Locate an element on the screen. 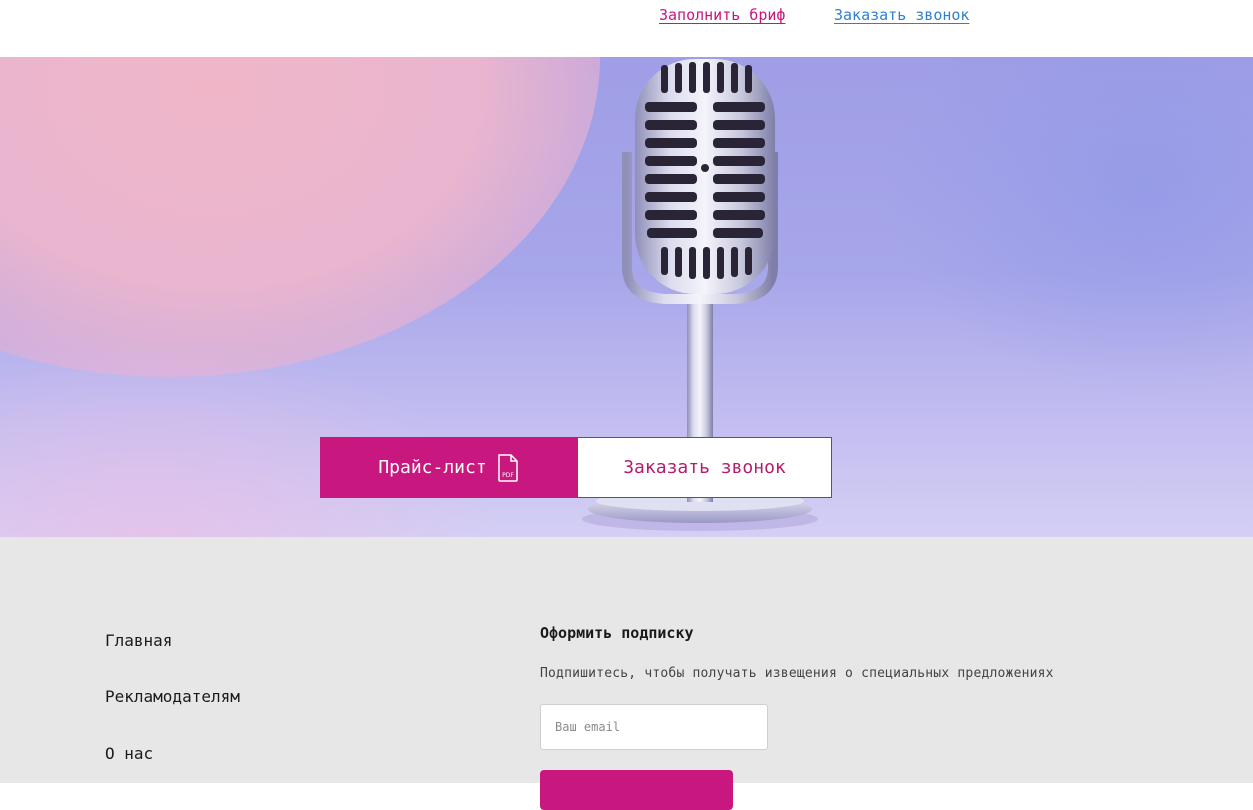 Image resolution: width=1253 pixels, height=810 pixels. price-list-button: Прайс-лист PDF is located at coordinates (448, 467).